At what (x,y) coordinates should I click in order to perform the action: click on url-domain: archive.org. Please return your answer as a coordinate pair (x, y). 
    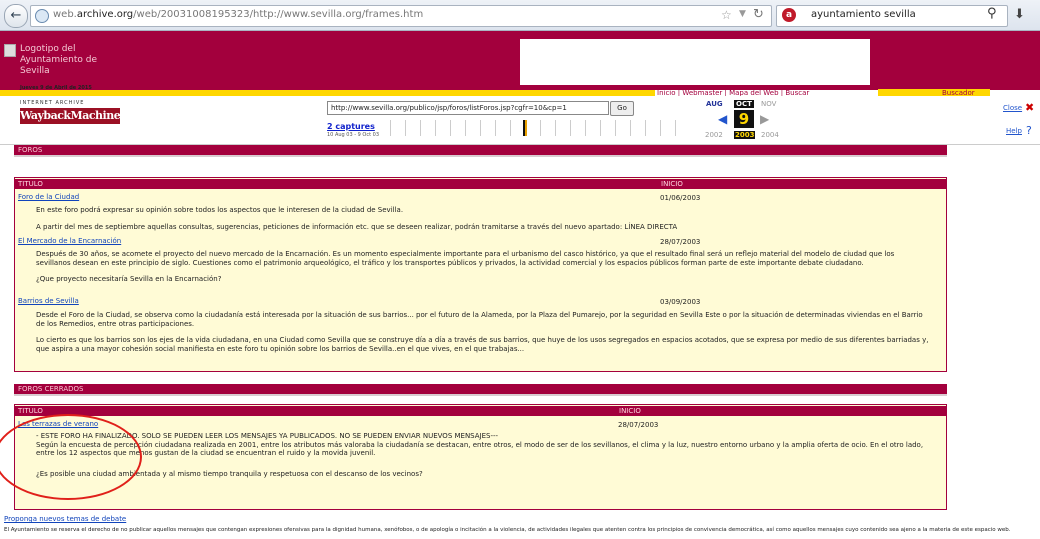
    Looking at the image, I should click on (105, 14).